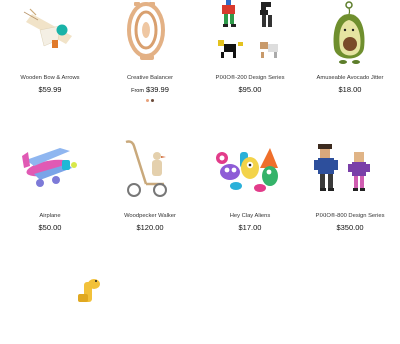  I want to click on color-swatches, so click(150, 100).